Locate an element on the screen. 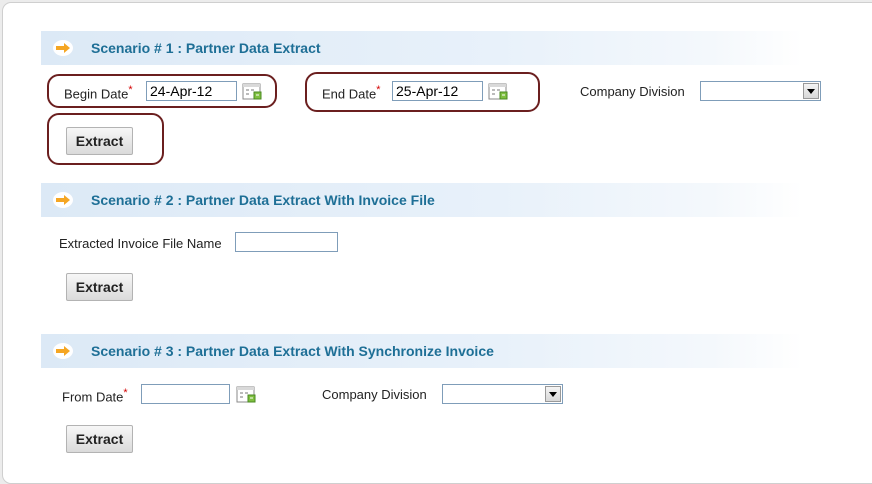 This screenshot has height=484, width=872. invoice-file-label: Extracted Invoice File Name is located at coordinates (140, 243).